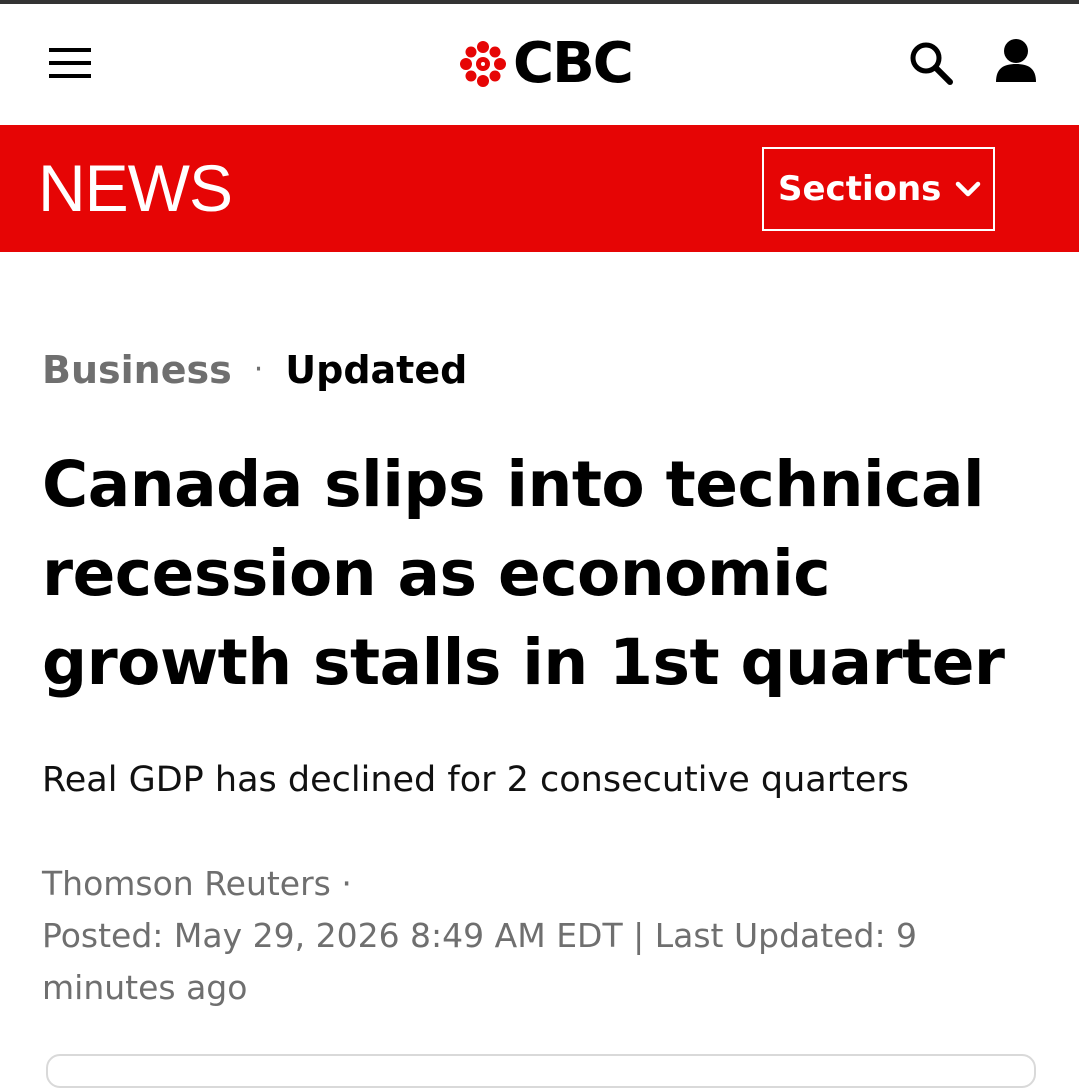  What do you see at coordinates (1016, 61) in the screenshot?
I see `account-icon` at bounding box center [1016, 61].